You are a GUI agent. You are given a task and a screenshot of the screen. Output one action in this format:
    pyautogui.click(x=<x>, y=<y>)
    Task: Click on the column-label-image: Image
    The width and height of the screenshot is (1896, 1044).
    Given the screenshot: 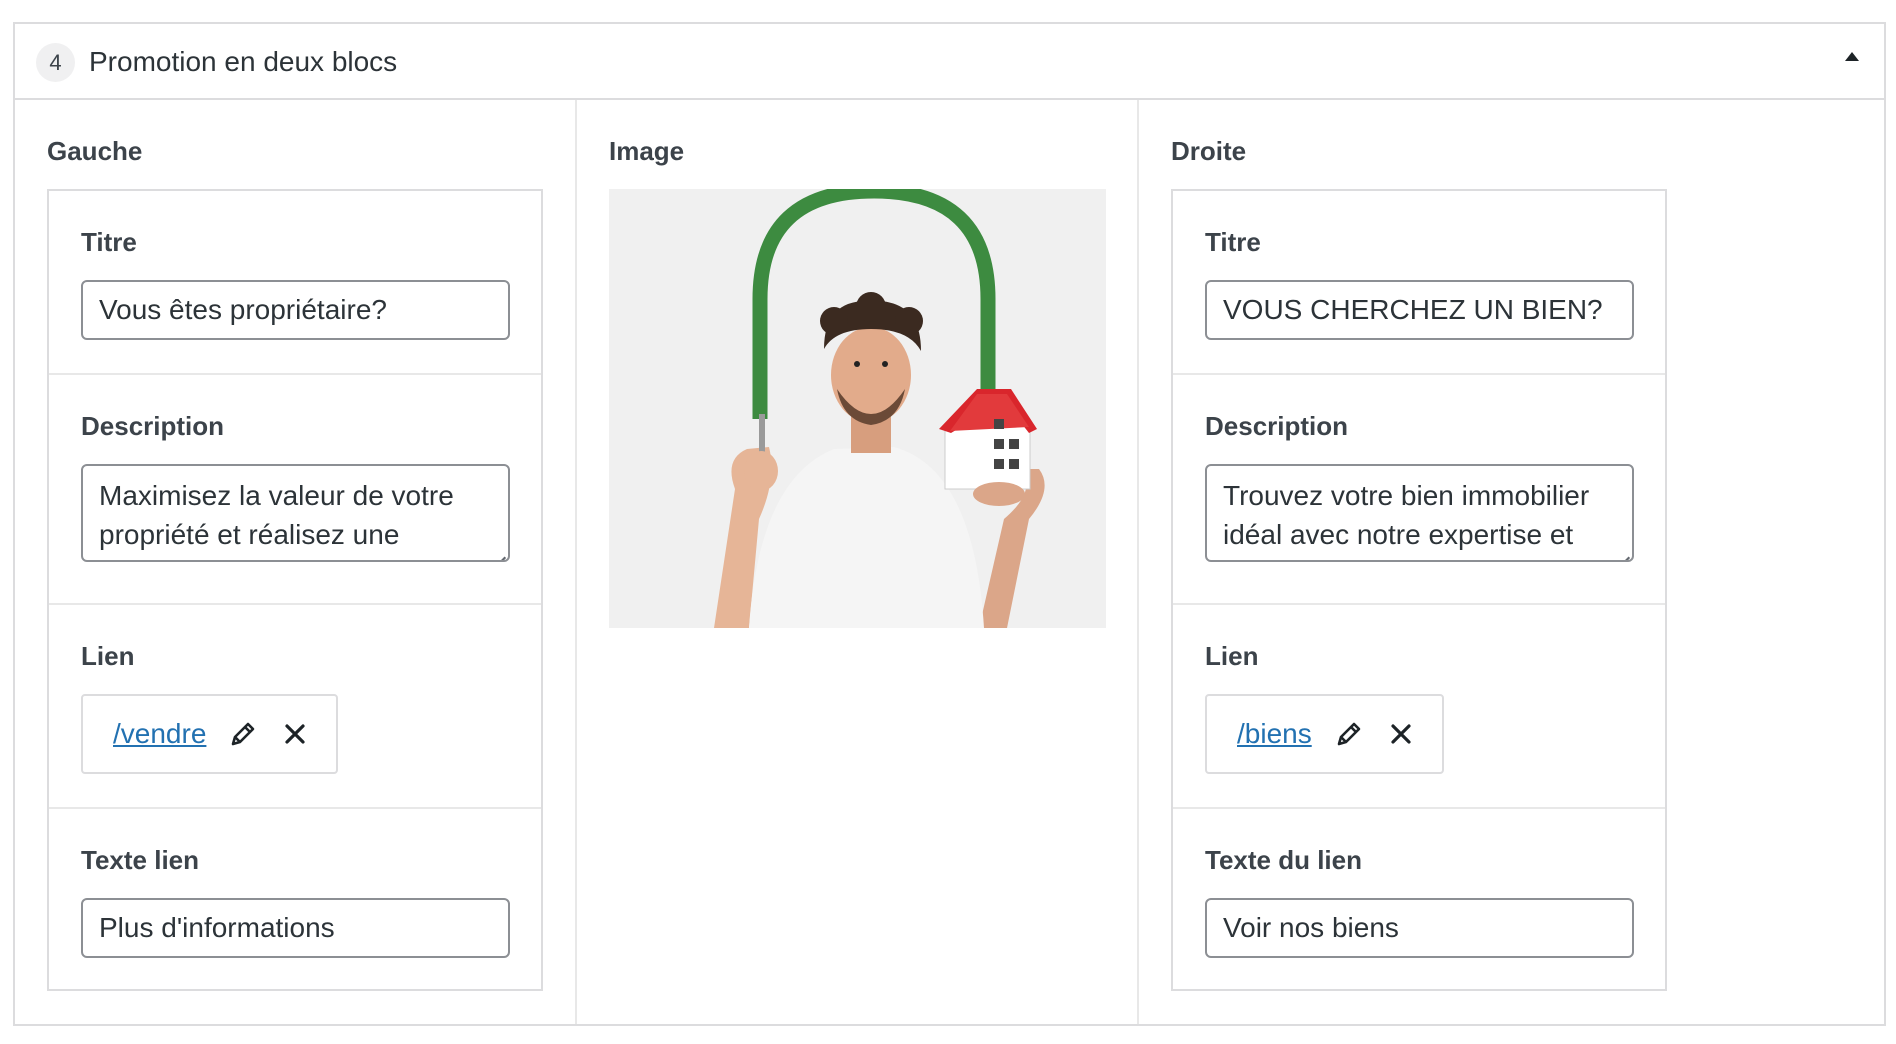 What is the action you would take?
    pyautogui.click(x=647, y=151)
    